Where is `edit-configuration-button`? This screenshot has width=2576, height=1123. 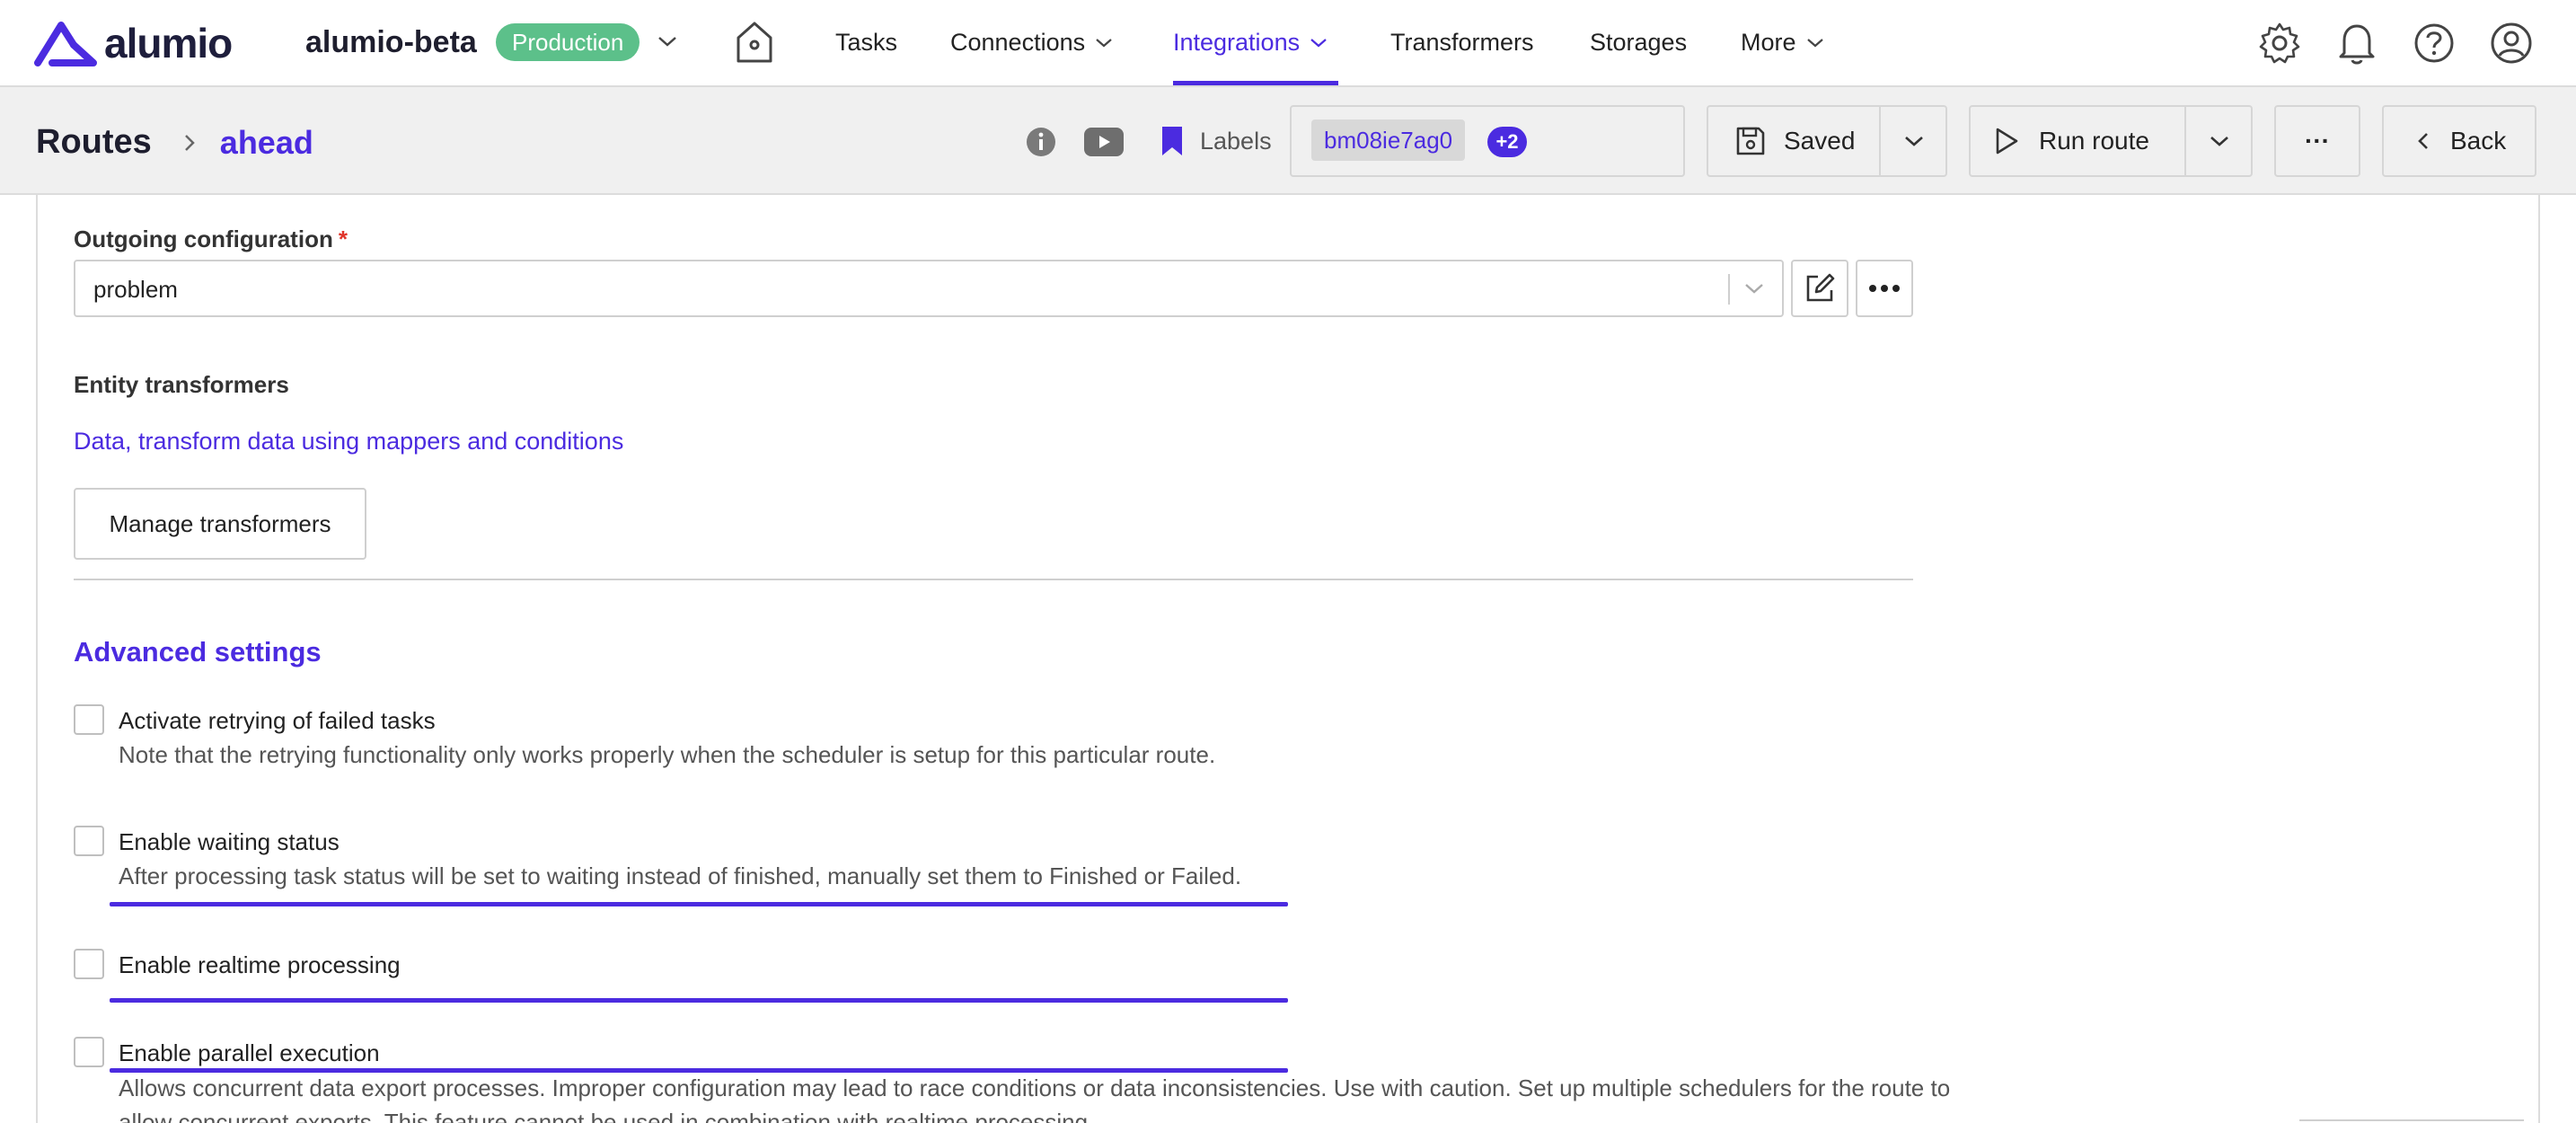 edit-configuration-button is located at coordinates (1819, 288).